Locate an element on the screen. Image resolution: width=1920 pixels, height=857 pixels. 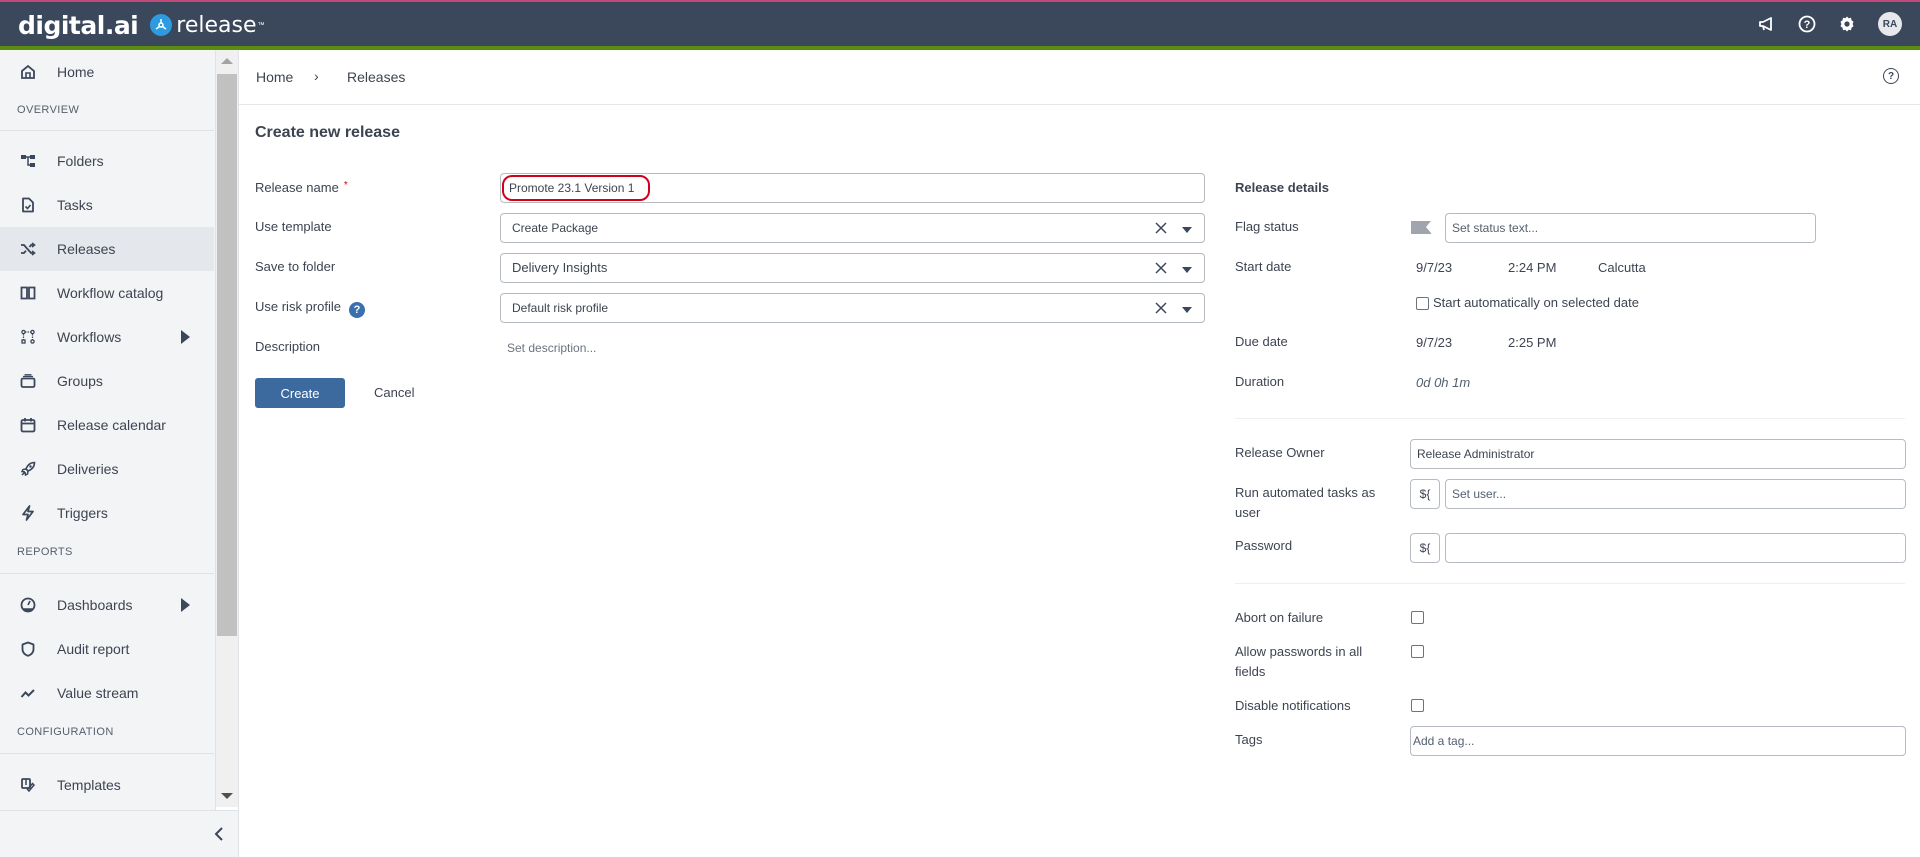
start-automatically-checkbox is located at coordinates (1422, 303).